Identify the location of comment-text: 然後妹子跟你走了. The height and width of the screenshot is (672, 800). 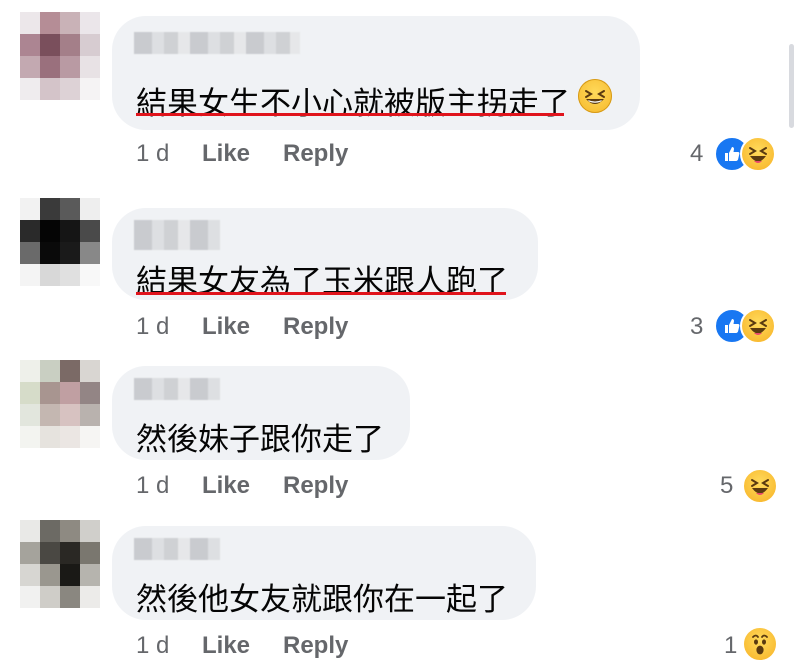
(260, 440).